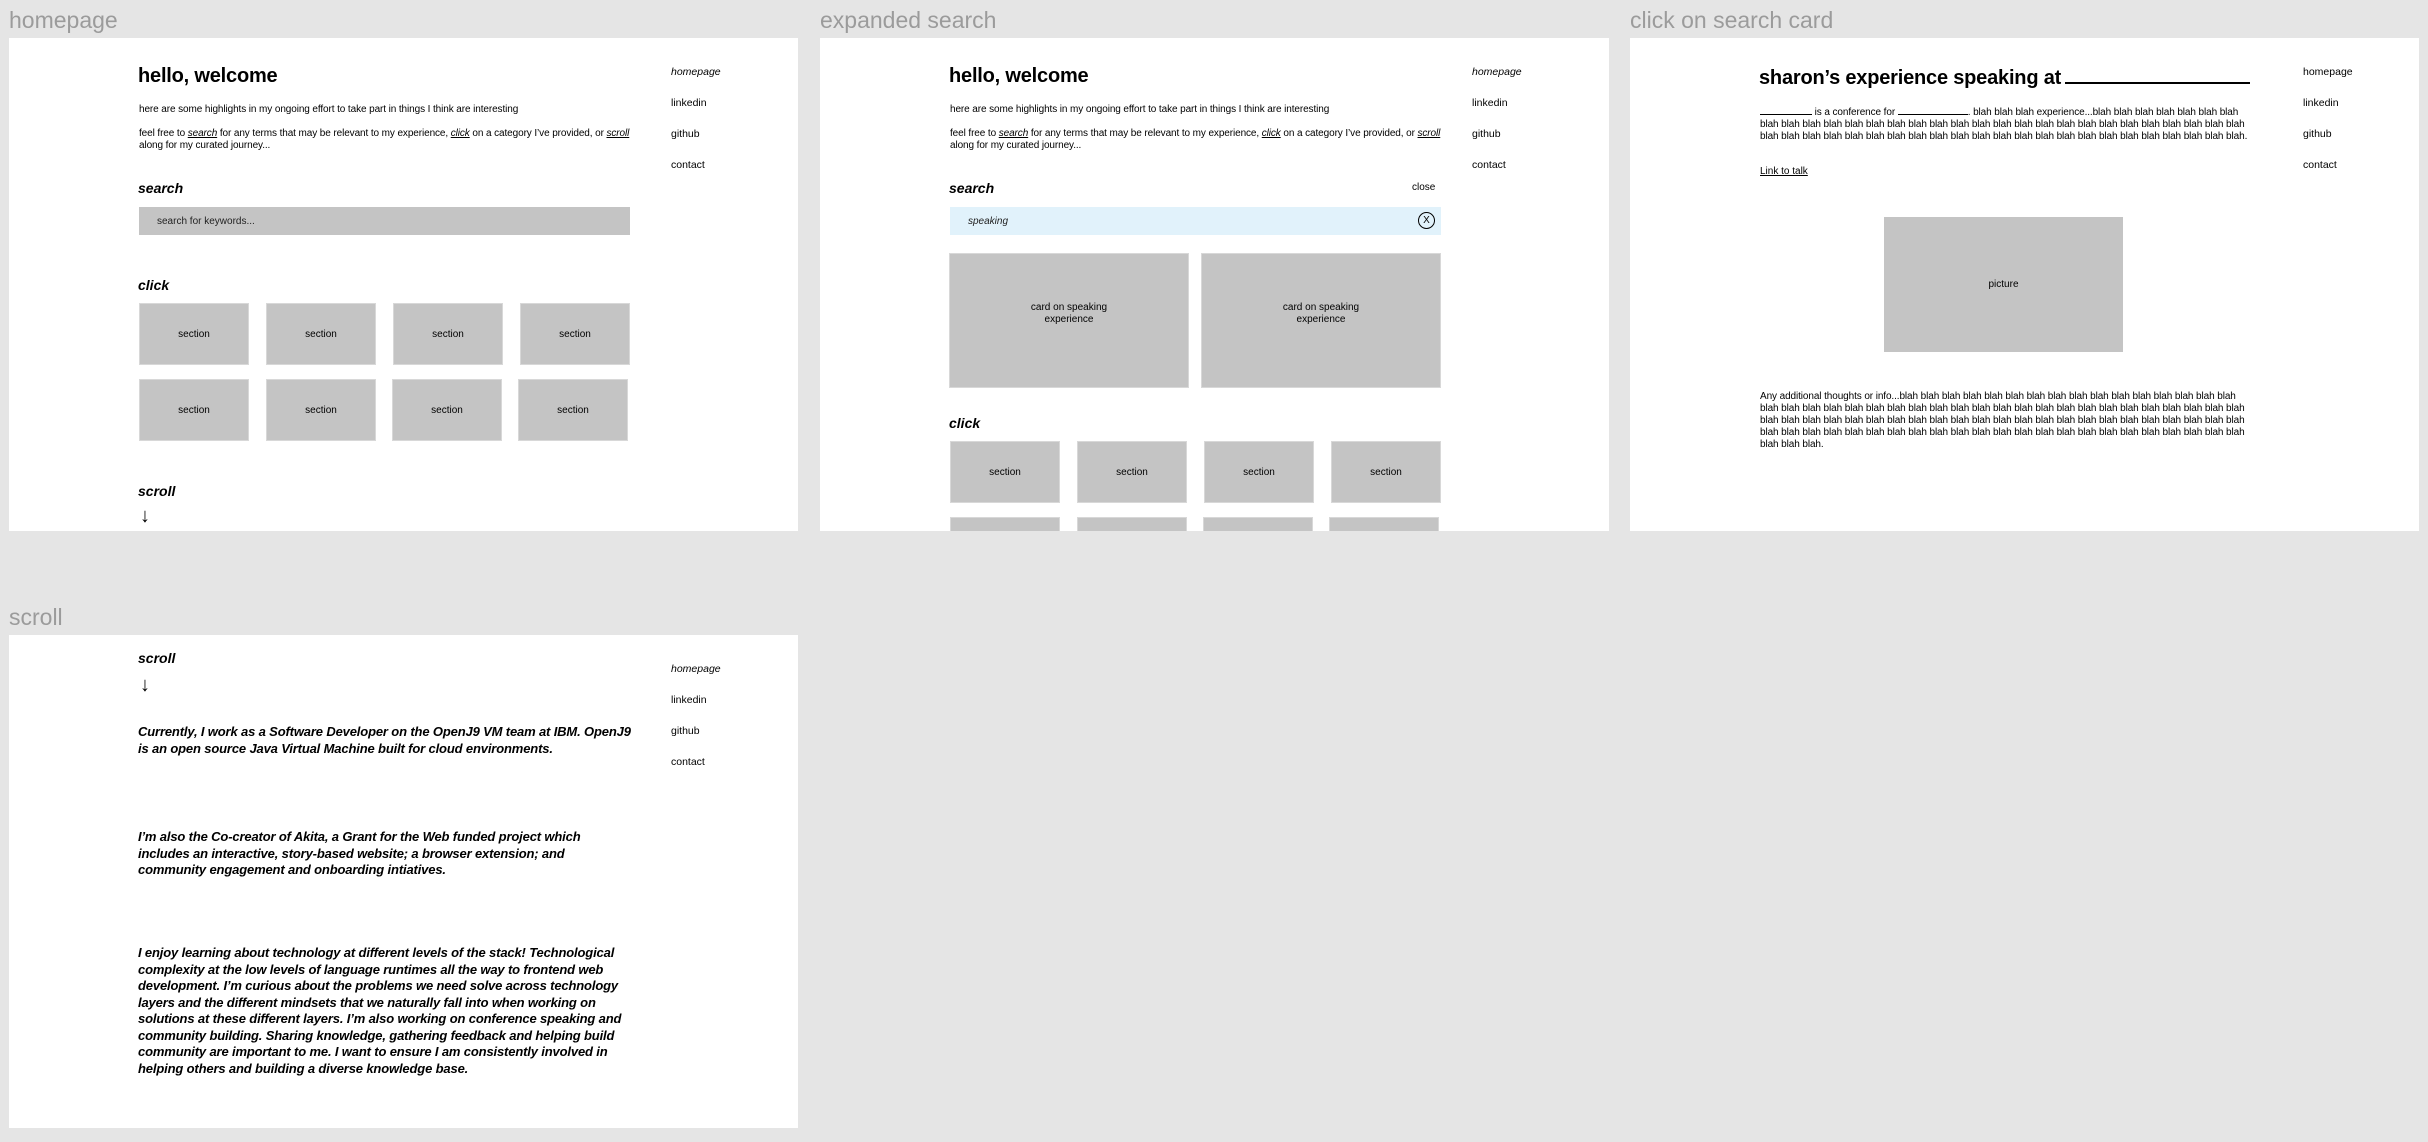 Image resolution: width=2428 pixels, height=1142 pixels. I want to click on search-bar: X, so click(1195, 221).